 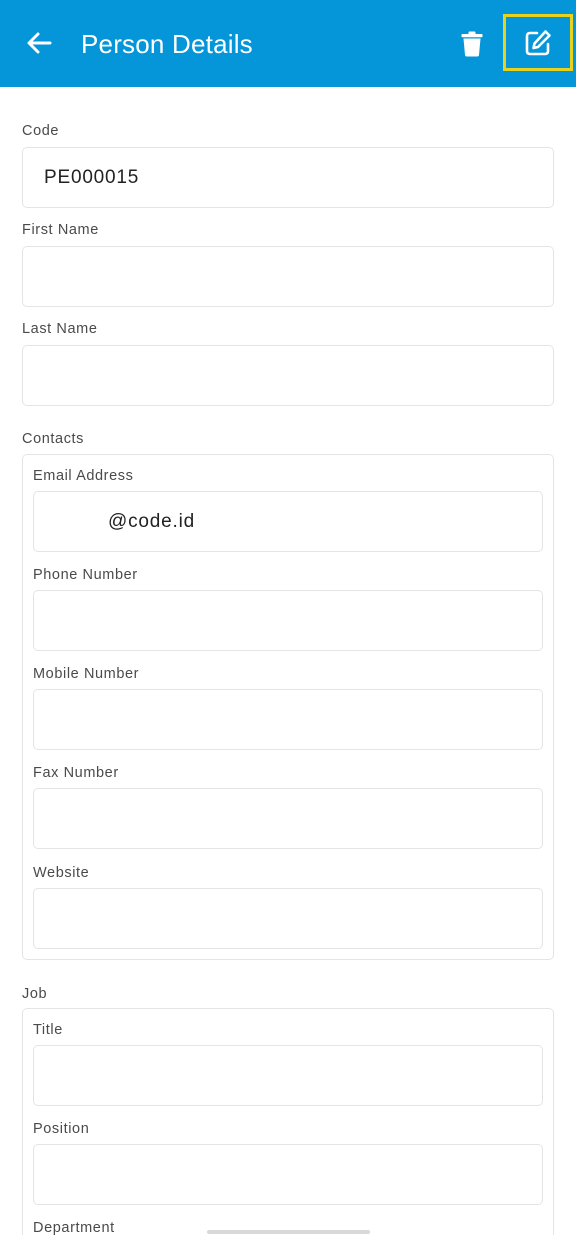 What do you see at coordinates (61, 873) in the screenshot?
I see `website-label: Website` at bounding box center [61, 873].